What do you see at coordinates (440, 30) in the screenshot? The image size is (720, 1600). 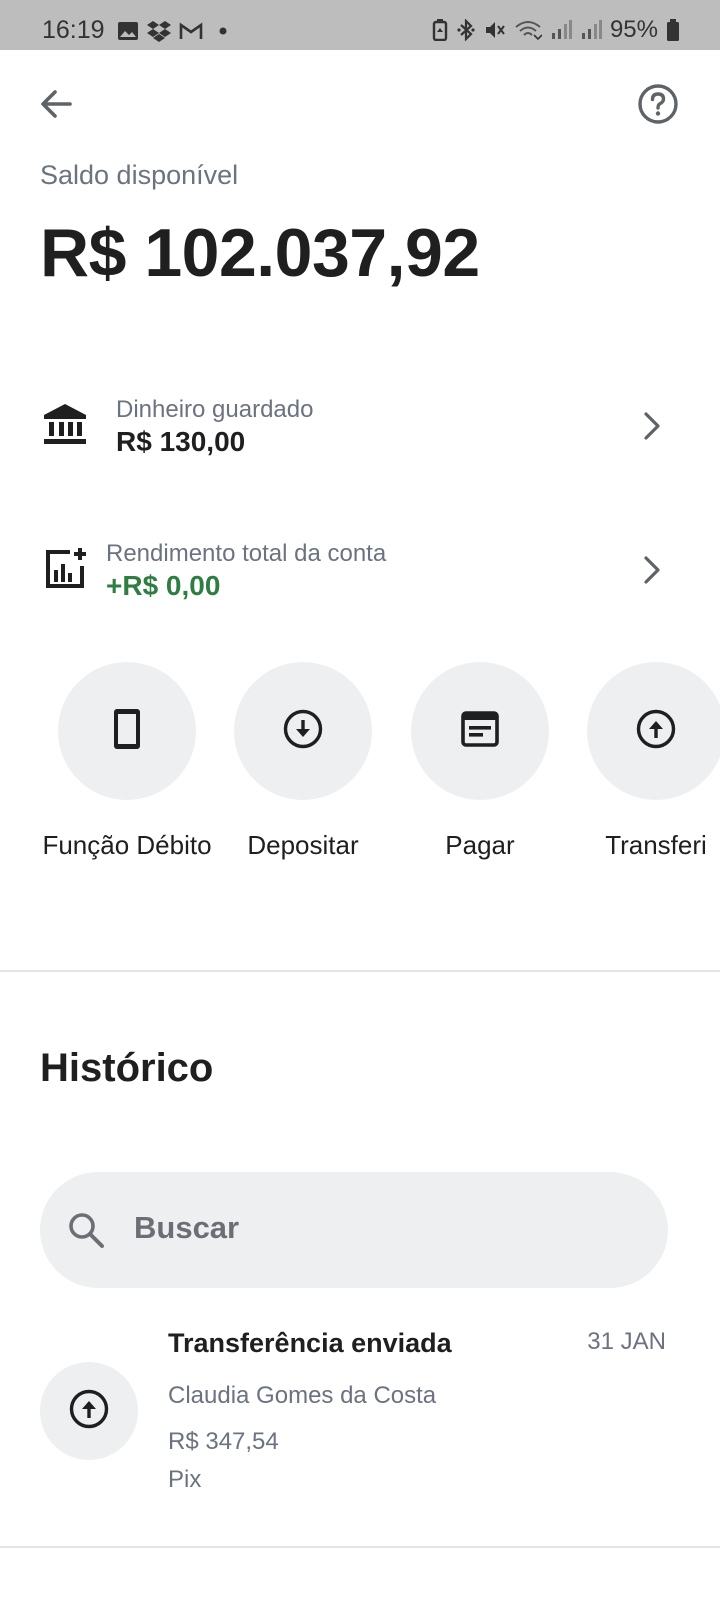 I see `battery-saver-icon` at bounding box center [440, 30].